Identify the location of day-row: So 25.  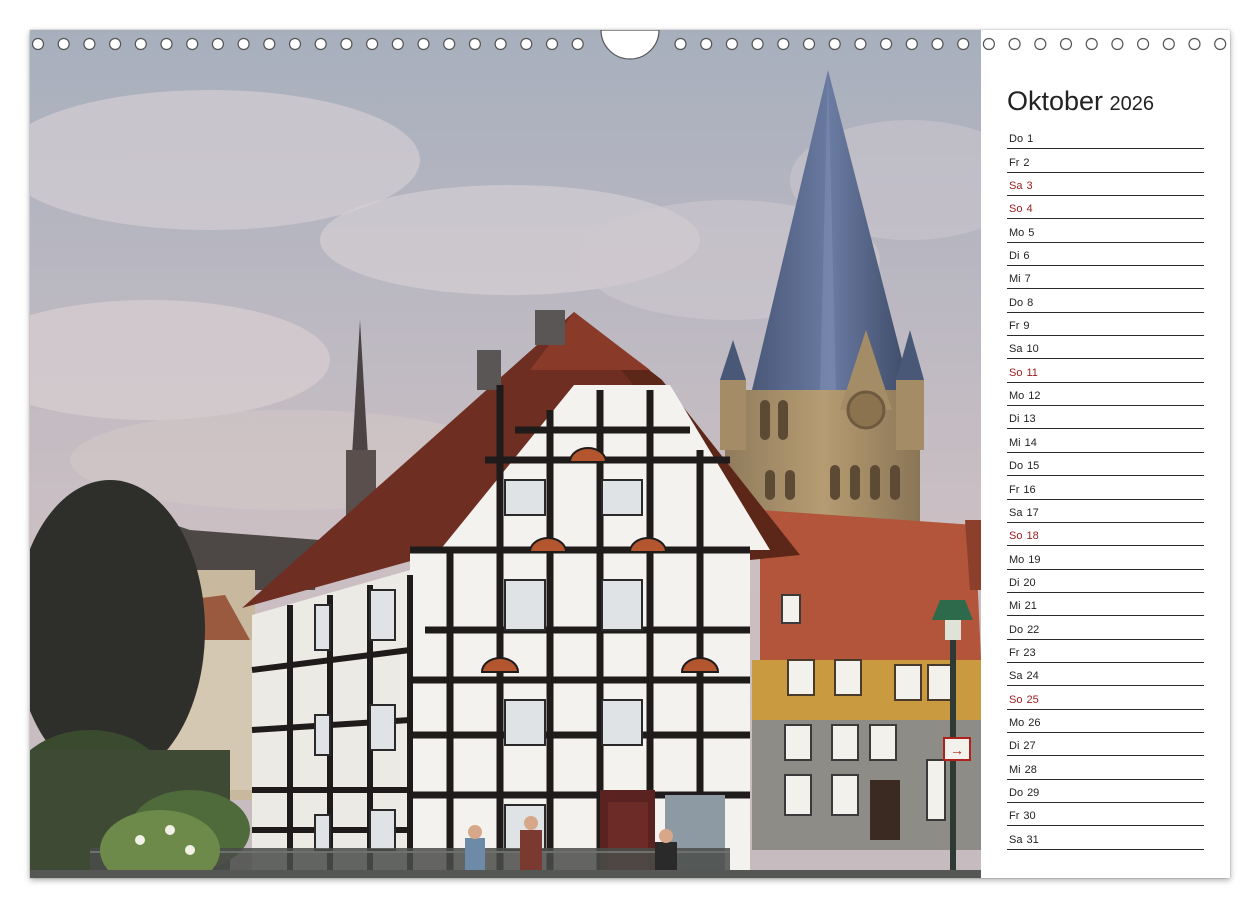
(1105, 698).